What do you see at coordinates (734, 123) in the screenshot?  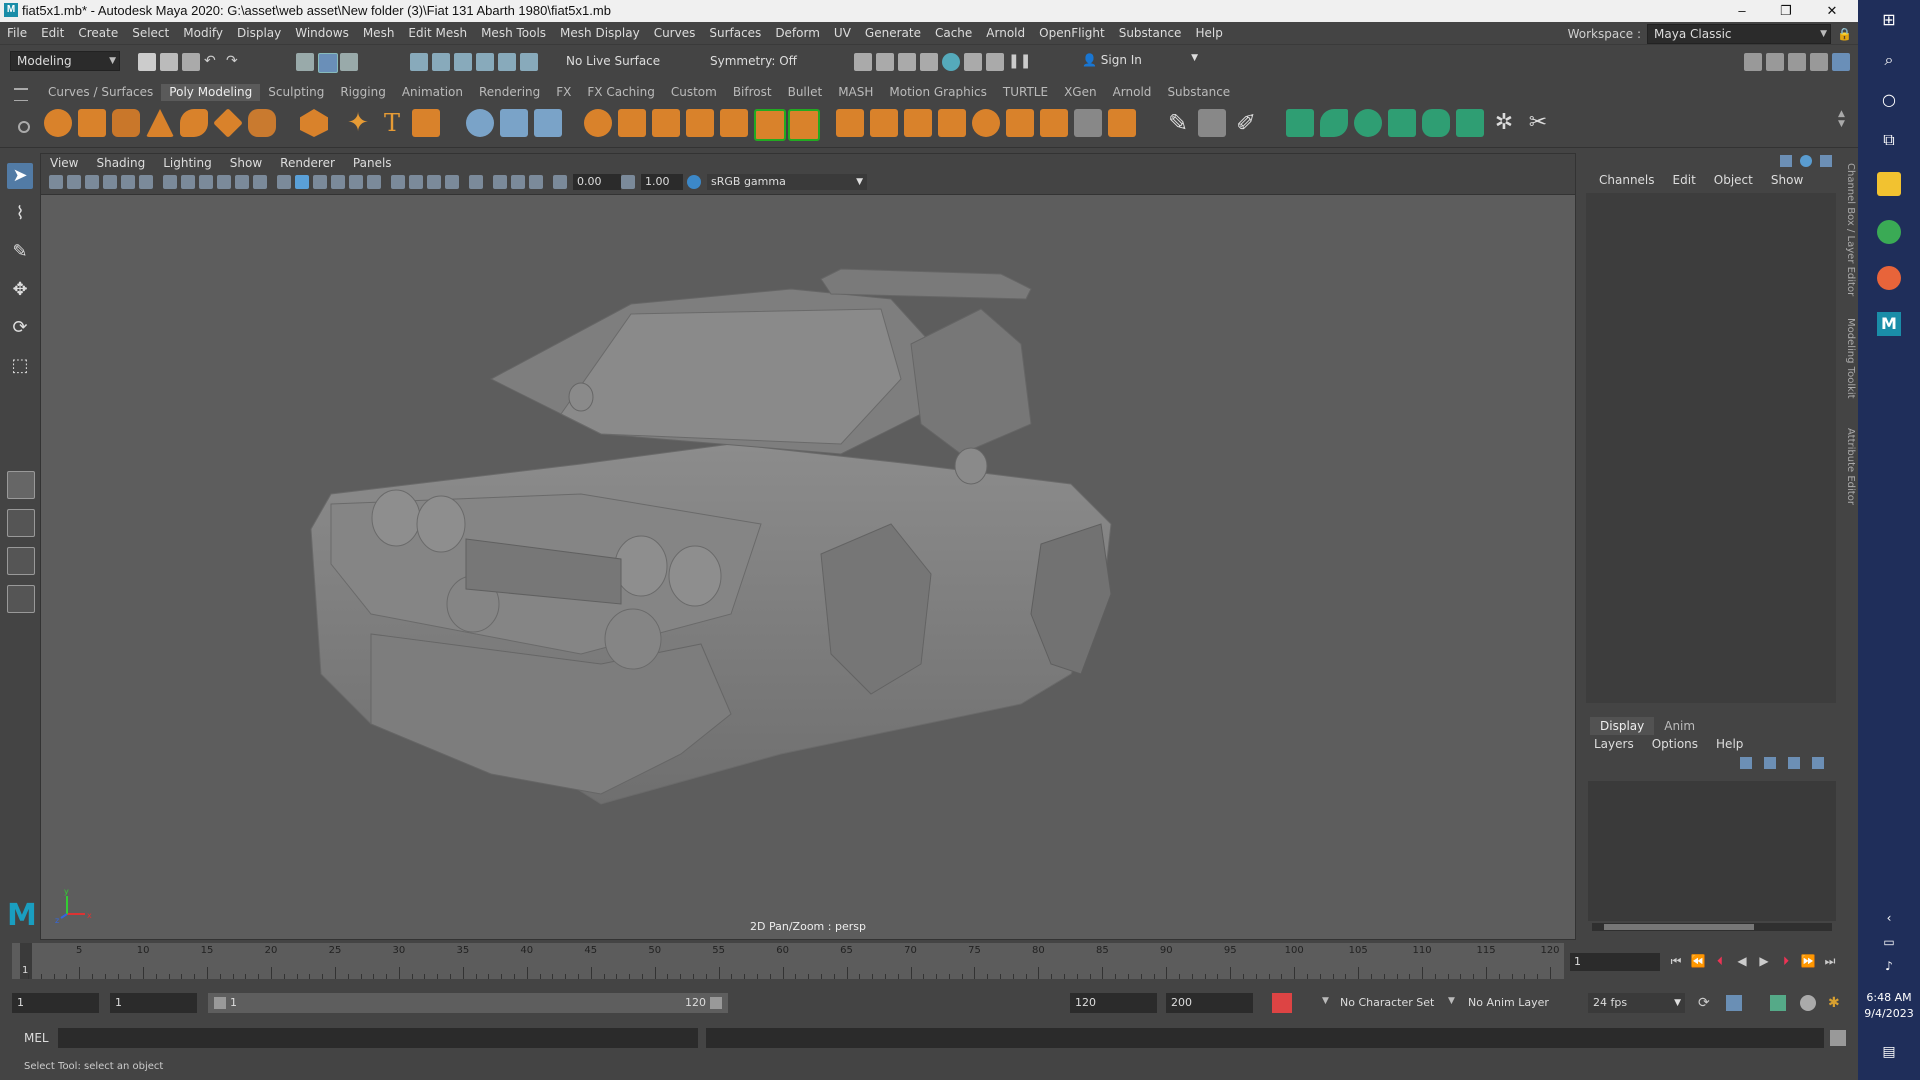 I see `retopologize-icon` at bounding box center [734, 123].